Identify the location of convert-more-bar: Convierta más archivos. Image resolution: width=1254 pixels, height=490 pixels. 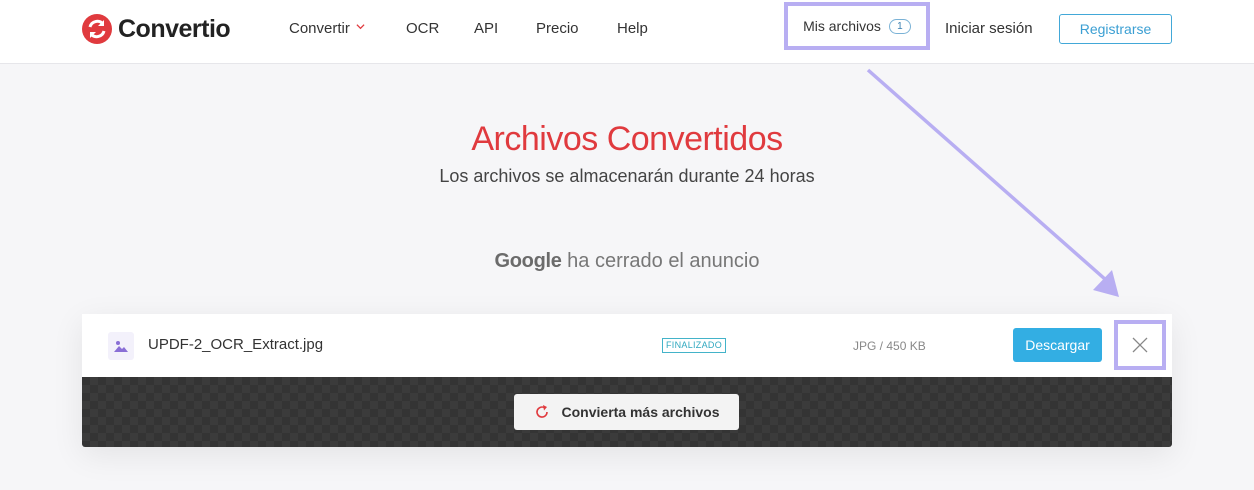
(627, 412).